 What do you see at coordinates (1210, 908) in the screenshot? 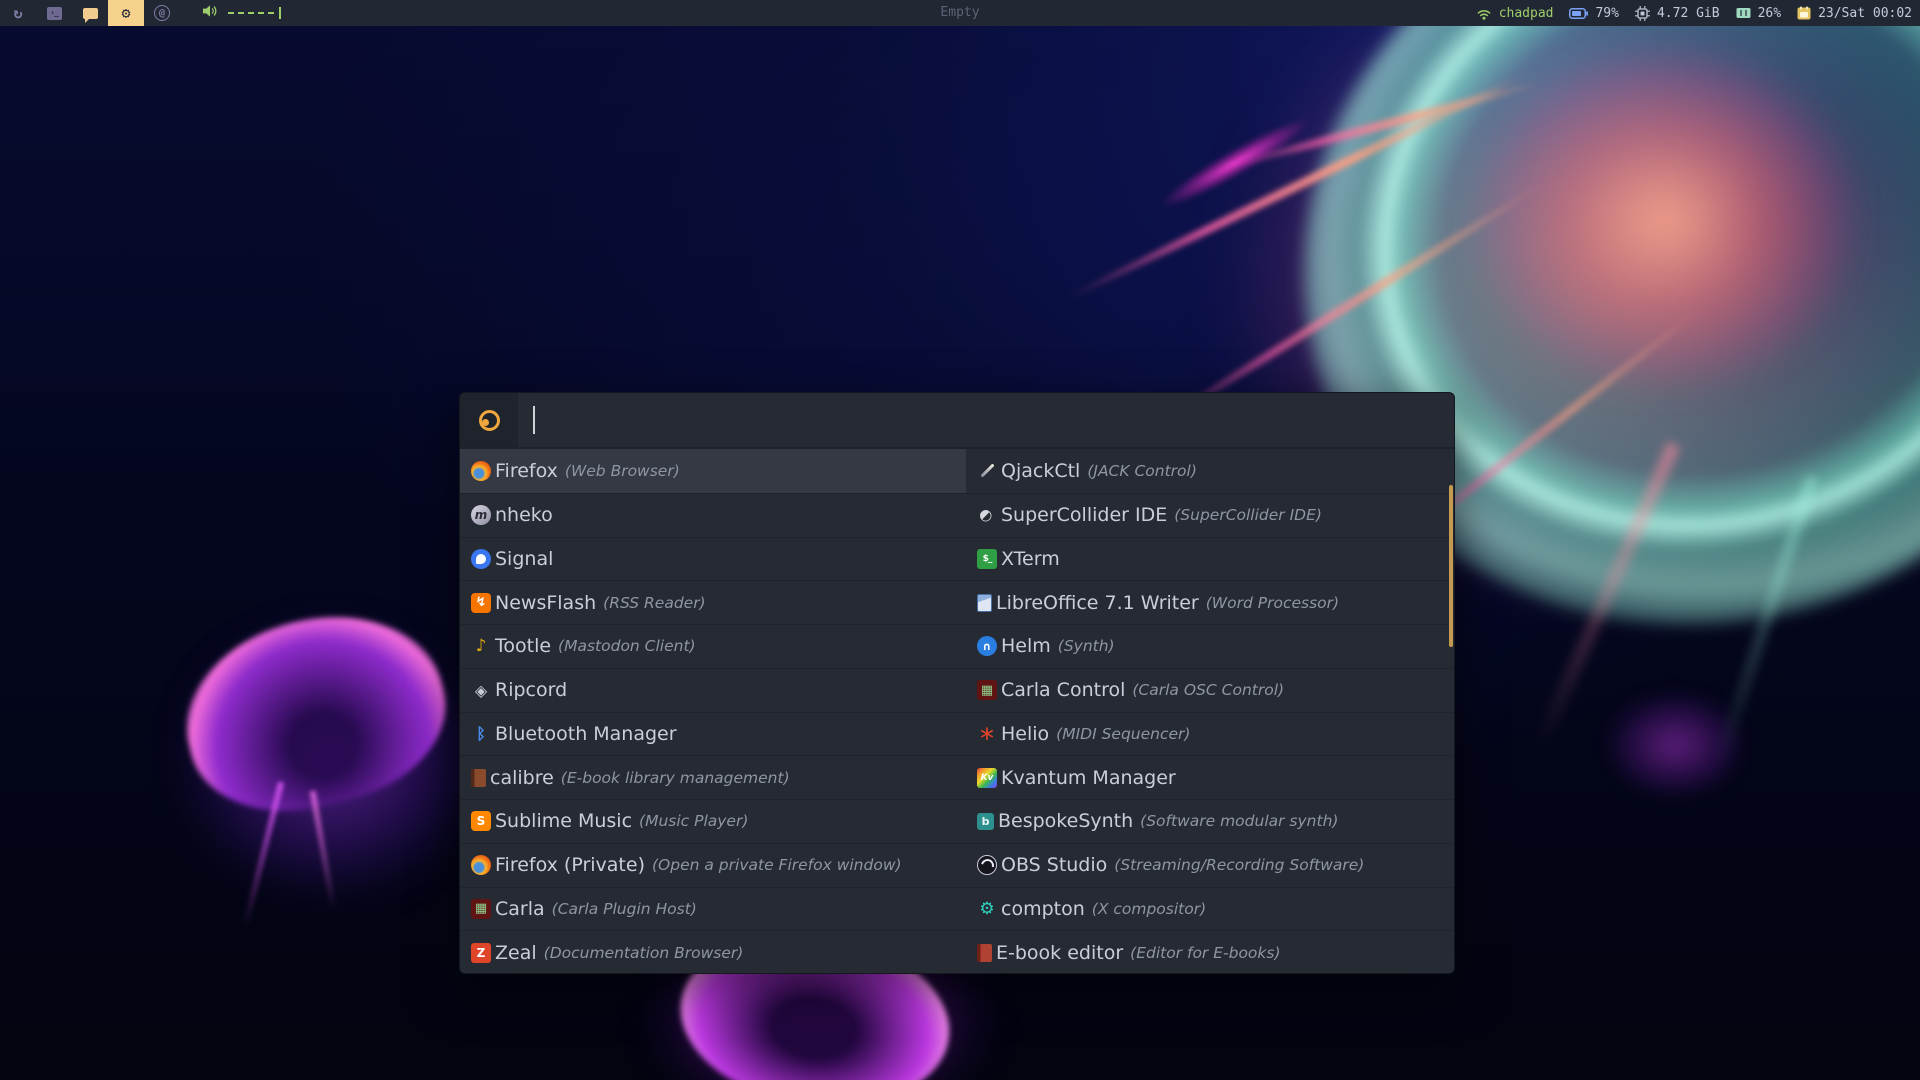
I see `app-row: compton (X compositor)` at bounding box center [1210, 908].